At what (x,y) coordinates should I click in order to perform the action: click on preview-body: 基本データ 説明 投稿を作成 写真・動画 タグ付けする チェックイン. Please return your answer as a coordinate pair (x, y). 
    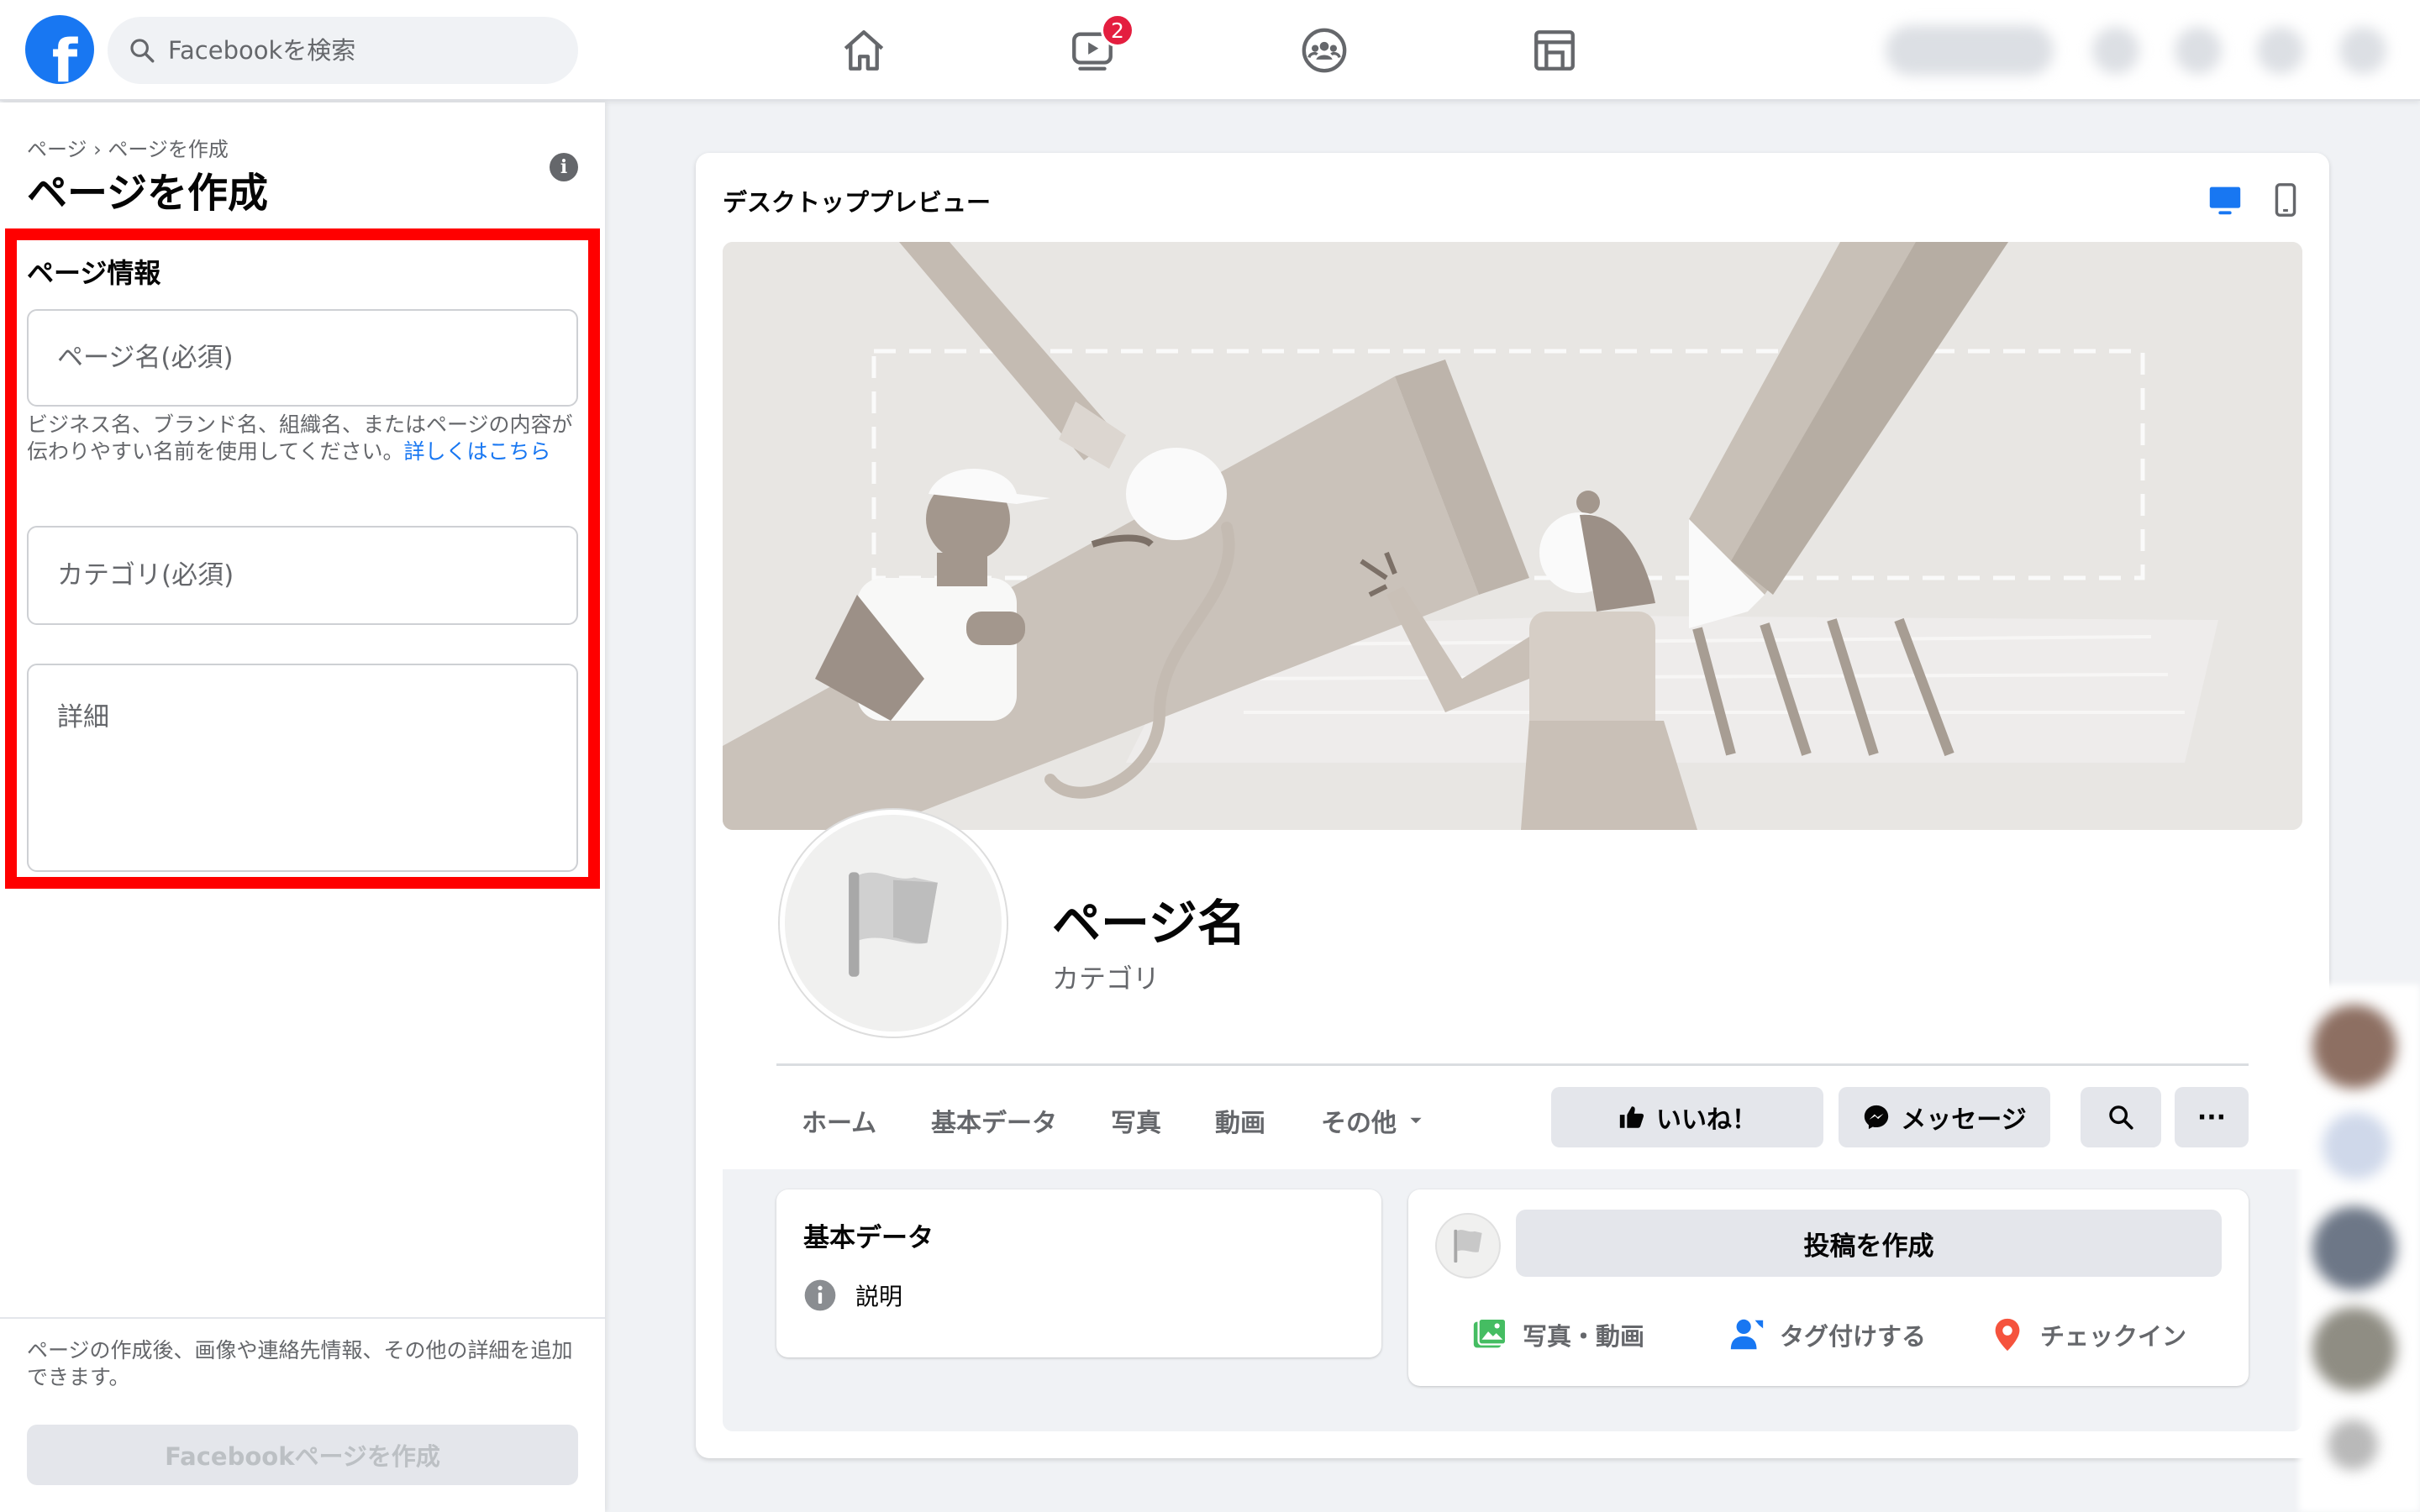
    Looking at the image, I should click on (1512, 1300).